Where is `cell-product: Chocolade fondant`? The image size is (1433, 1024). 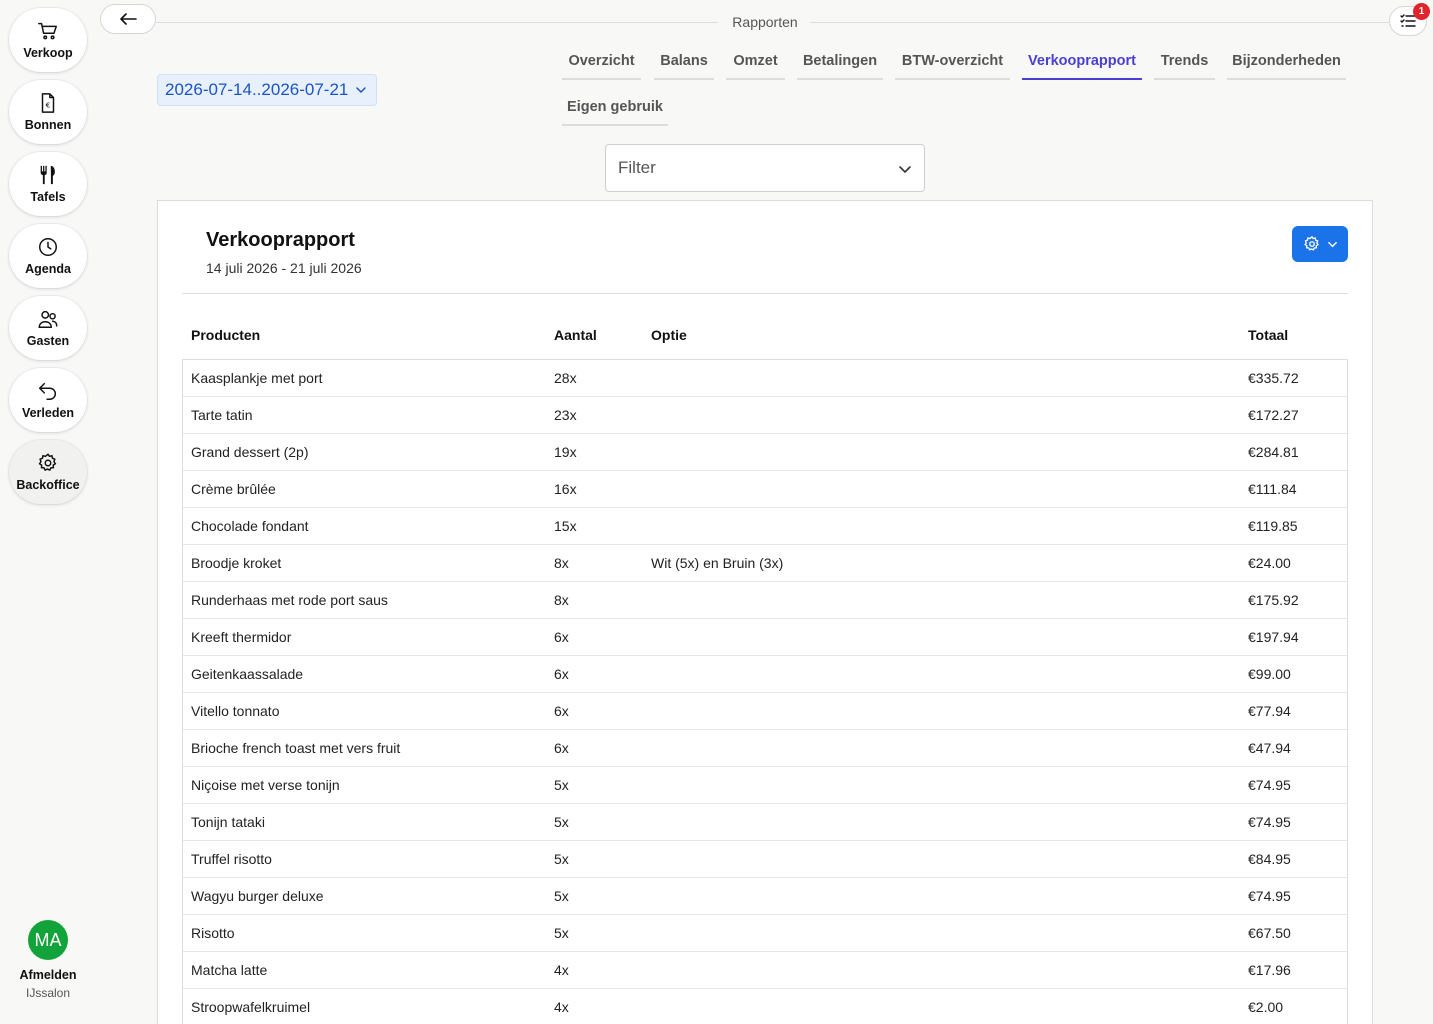 cell-product: Chocolade fondant is located at coordinates (250, 526).